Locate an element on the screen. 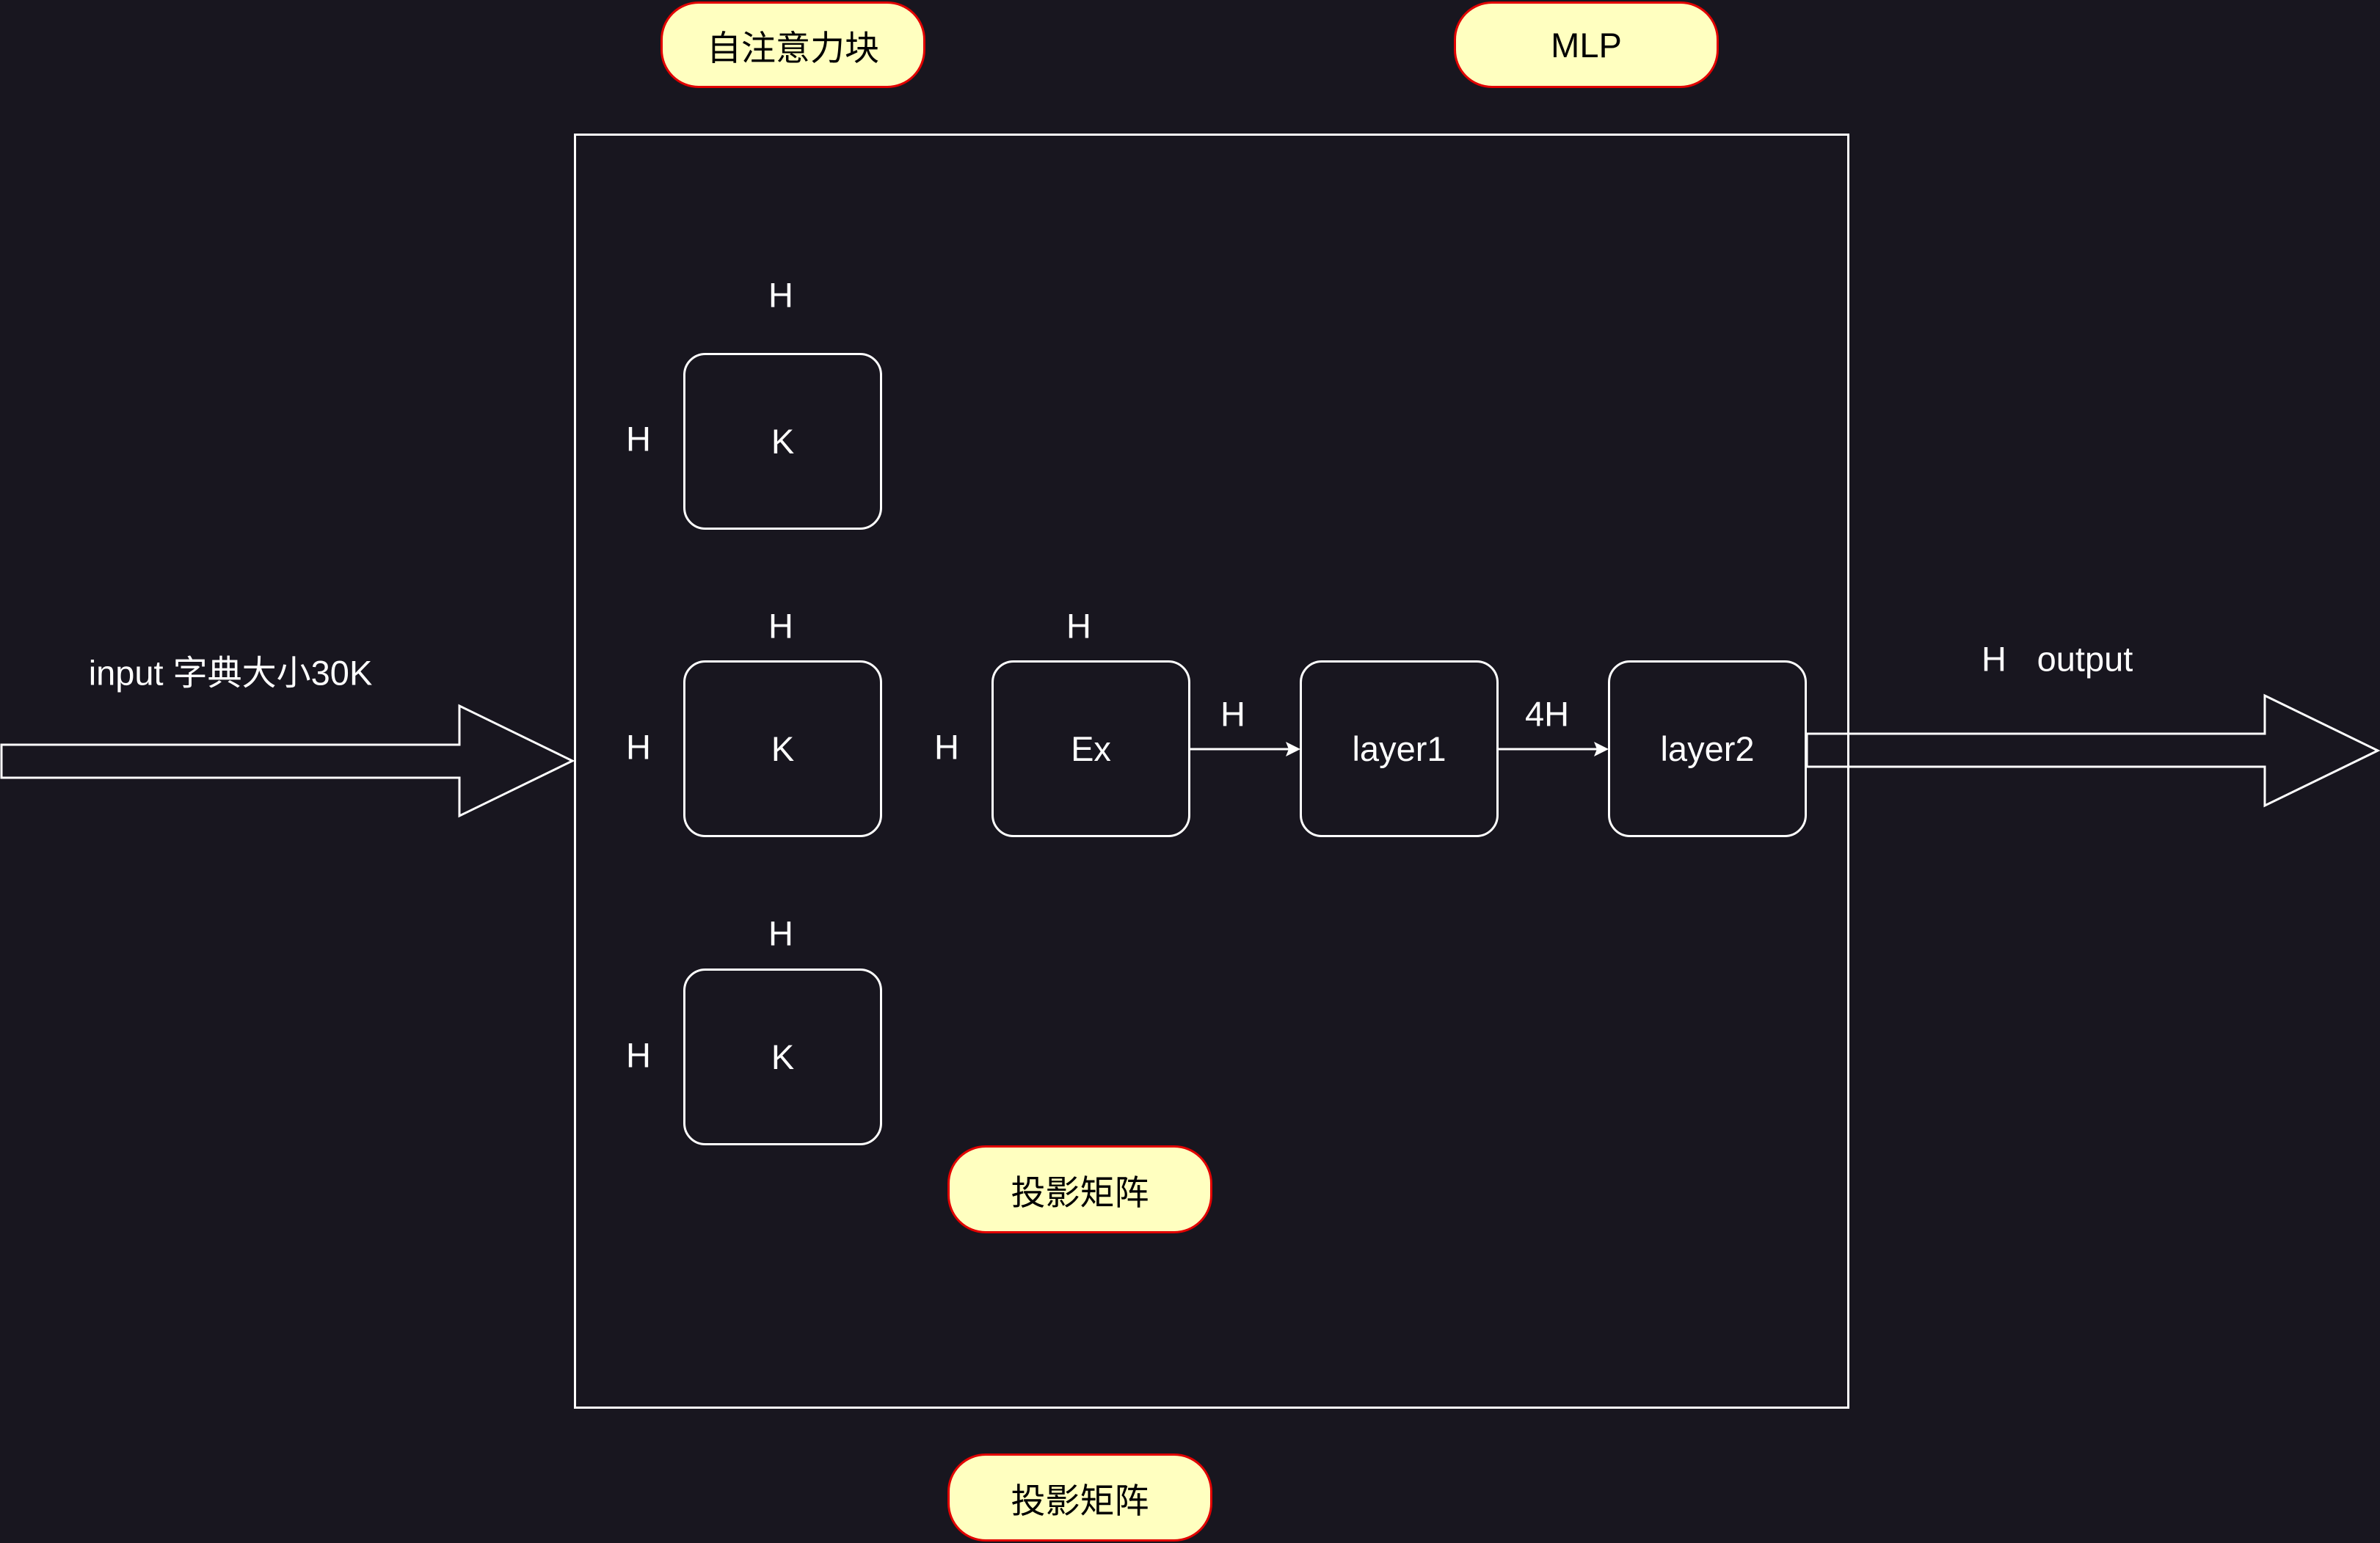 The height and width of the screenshot is (1543, 2380). self-attention-block-label: 自注意力块 is located at coordinates (793, 44).